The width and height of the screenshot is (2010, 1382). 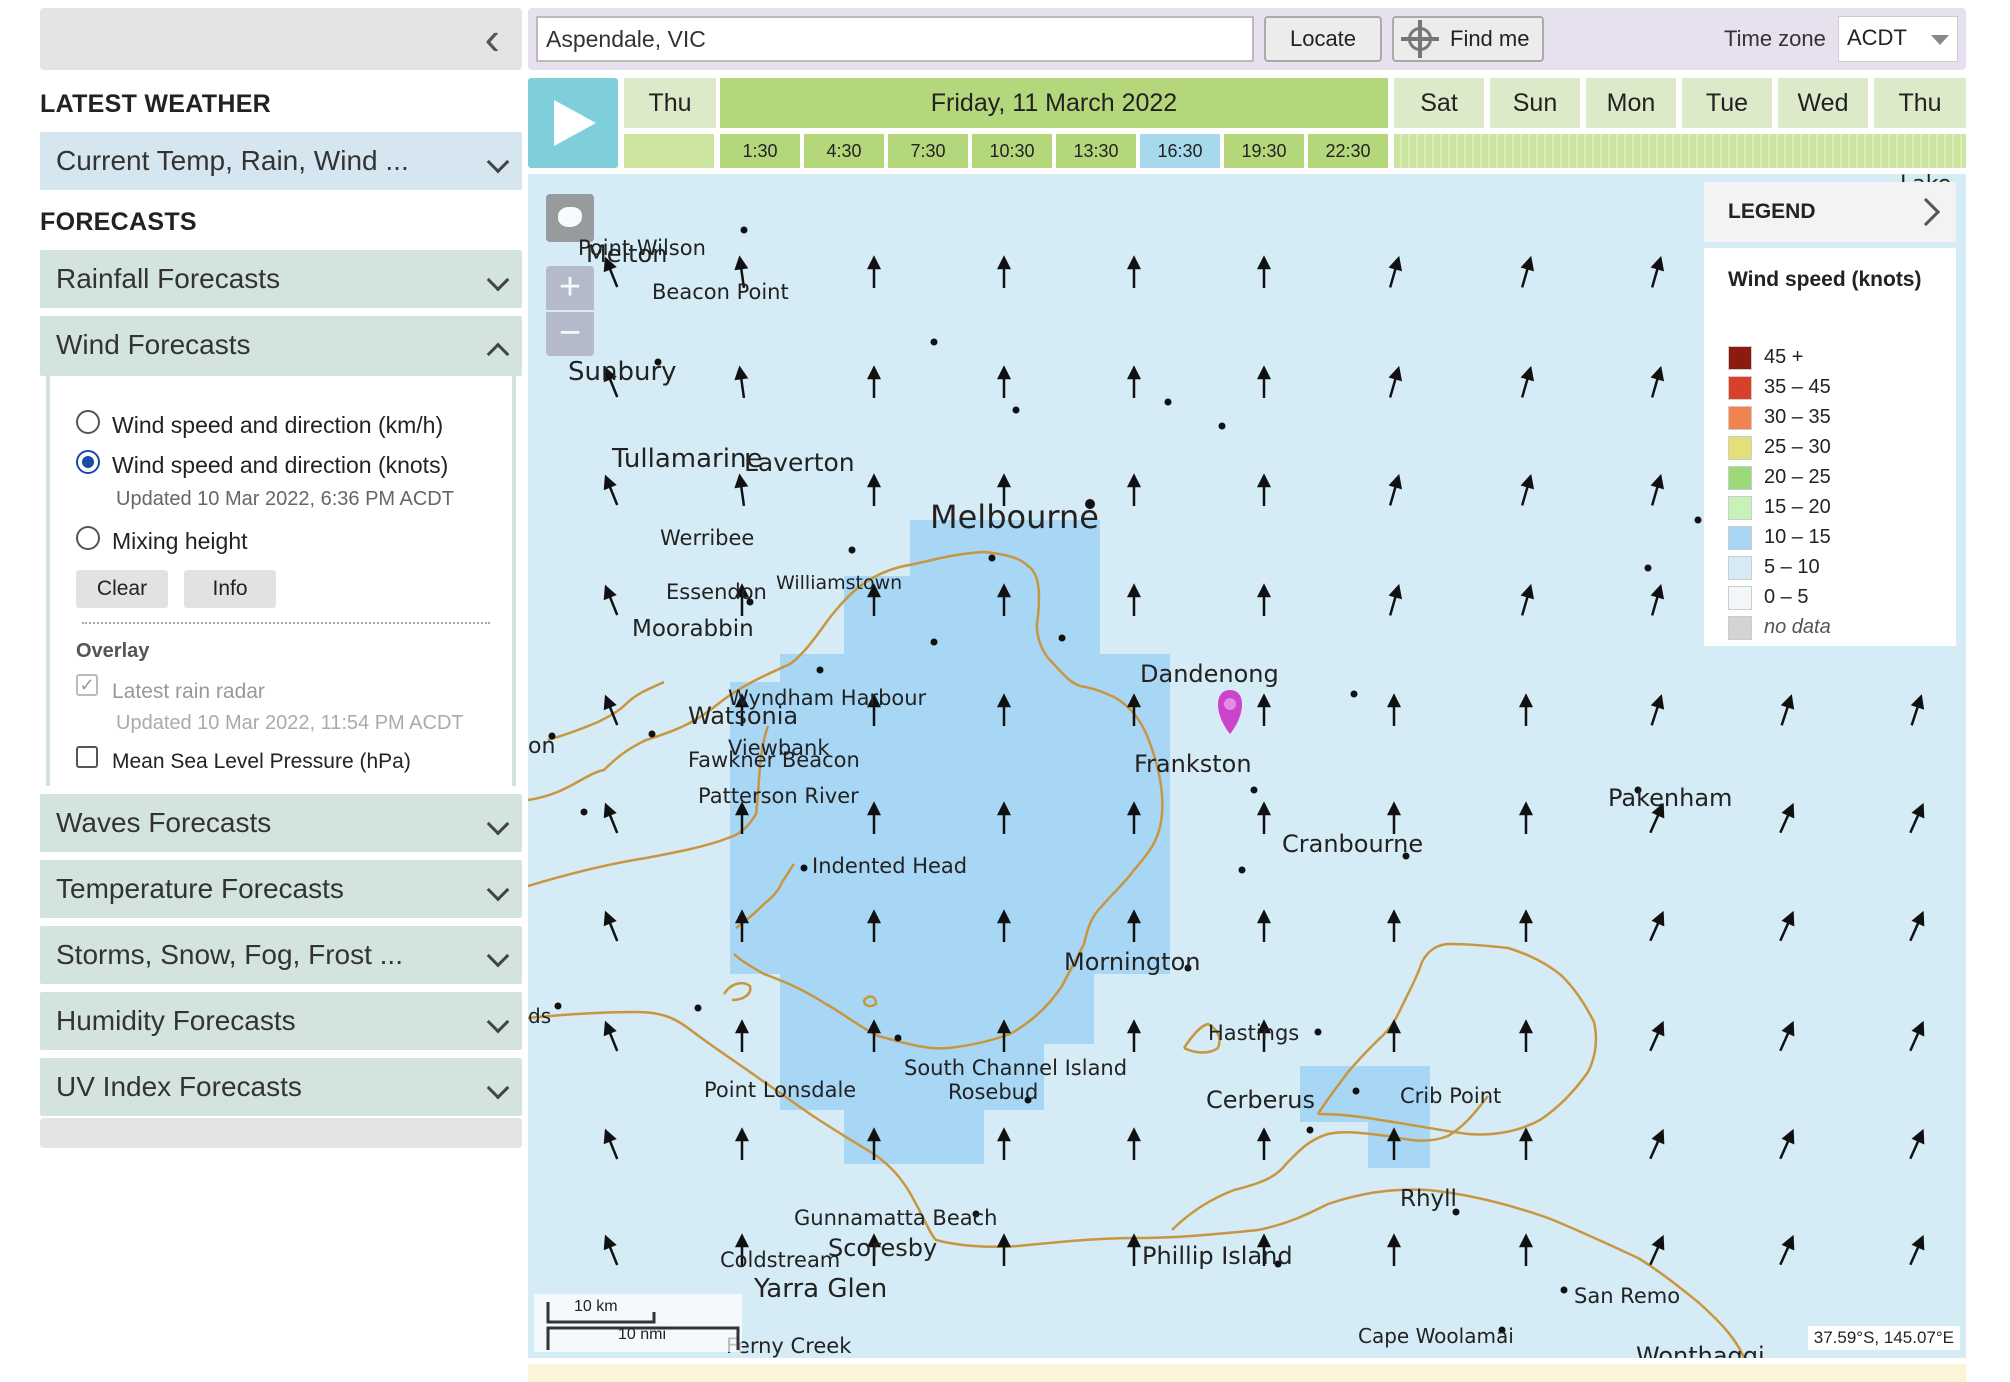 I want to click on day-tab: Sun, so click(x=1535, y=103).